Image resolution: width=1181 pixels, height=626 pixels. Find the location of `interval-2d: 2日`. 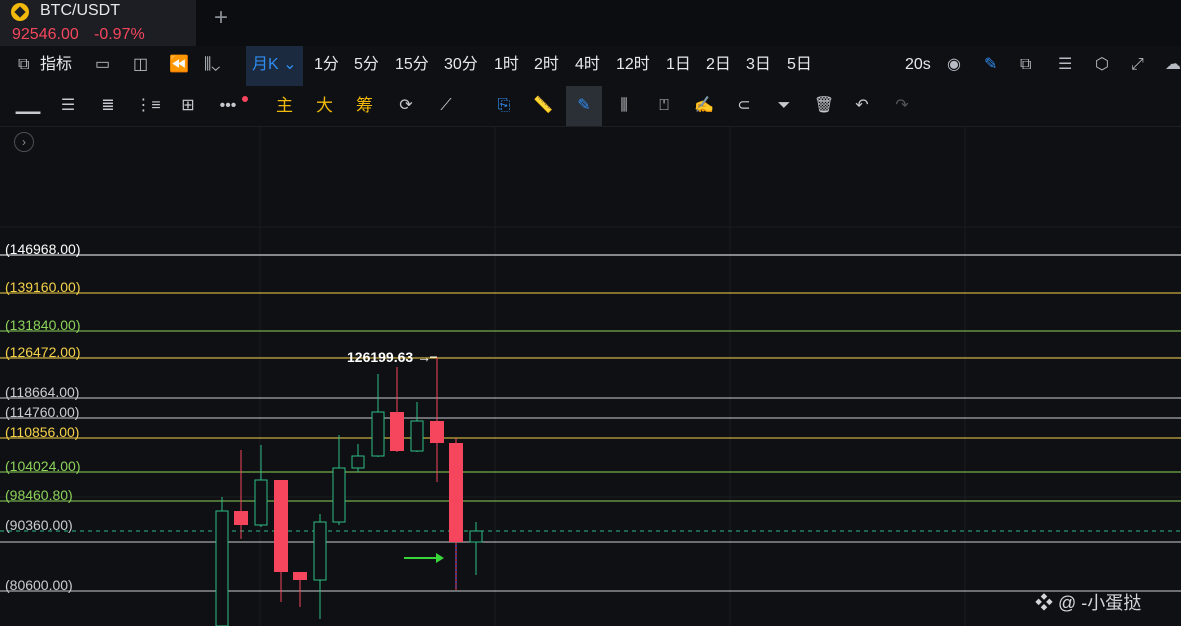

interval-2d: 2日 is located at coordinates (718, 66).